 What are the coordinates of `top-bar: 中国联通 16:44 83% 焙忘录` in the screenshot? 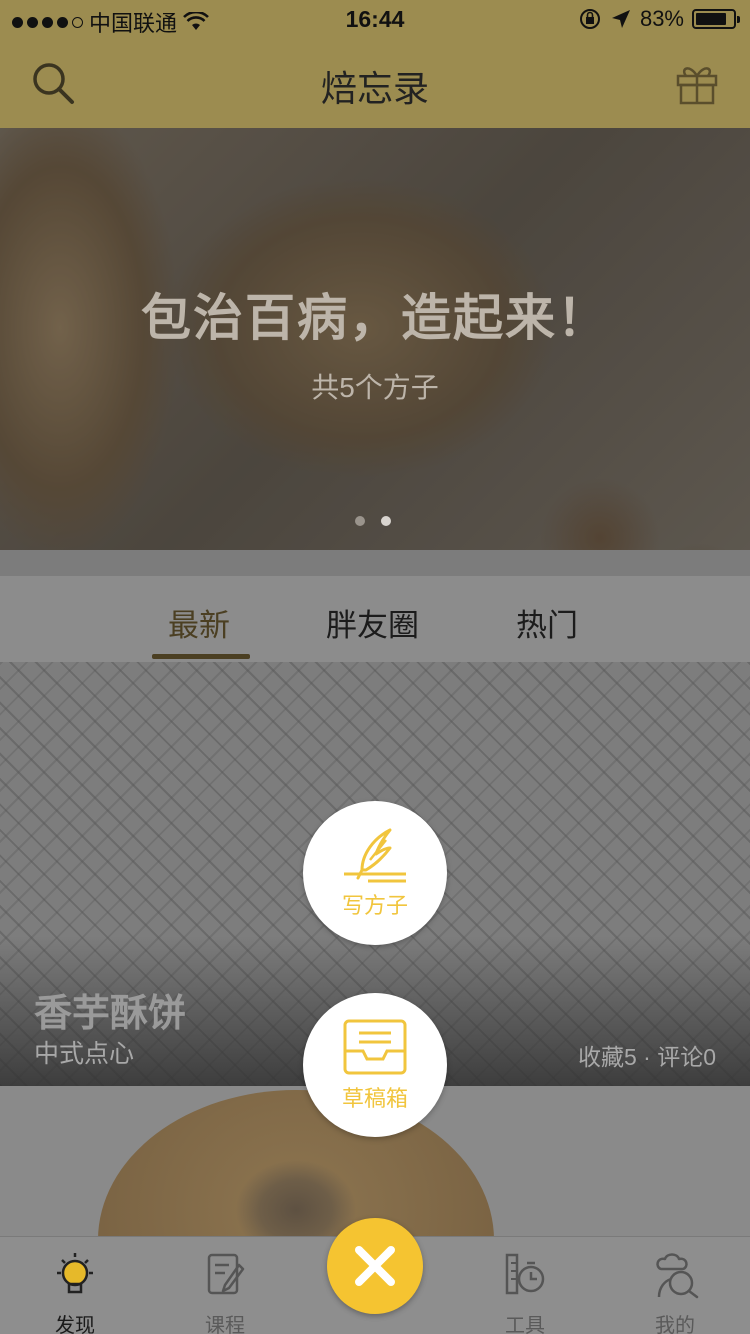 It's located at (375, 64).